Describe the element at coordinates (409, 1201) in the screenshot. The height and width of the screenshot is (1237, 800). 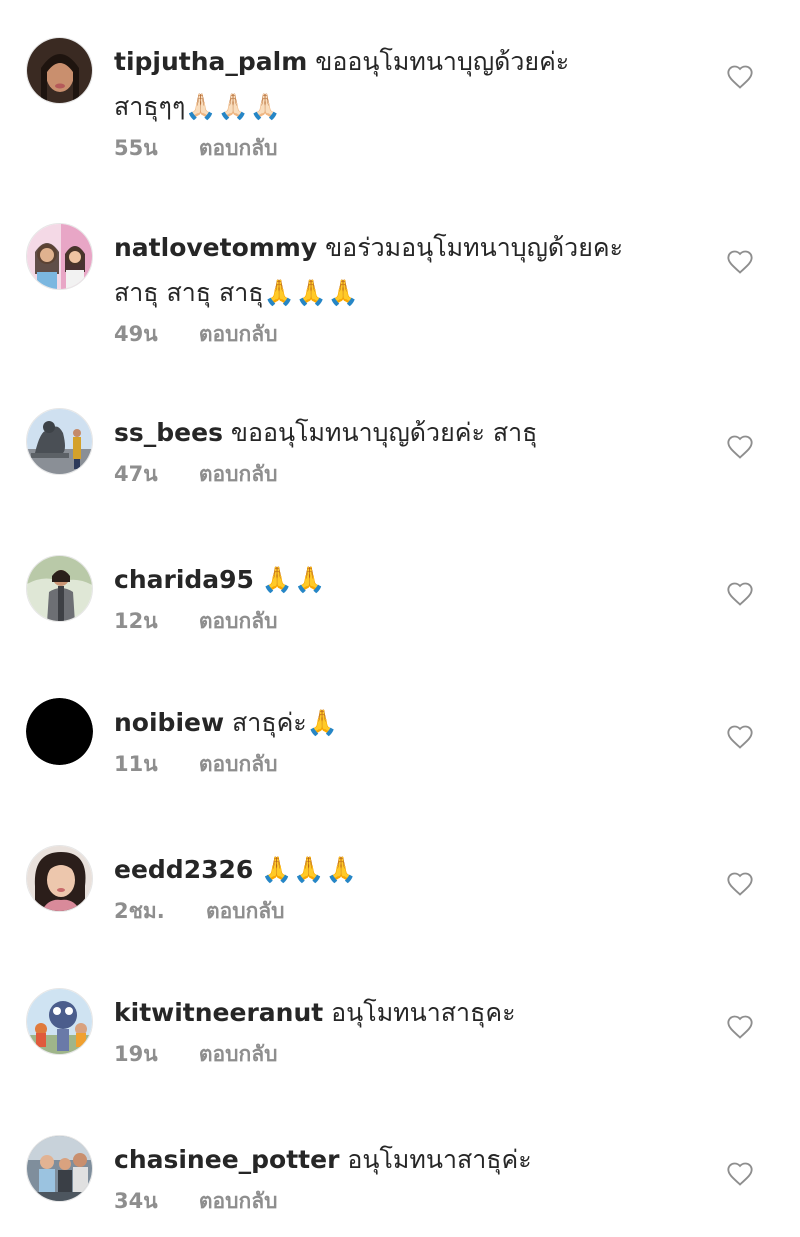
I see `comment-meta: 34น ตอบกลับ` at that location.